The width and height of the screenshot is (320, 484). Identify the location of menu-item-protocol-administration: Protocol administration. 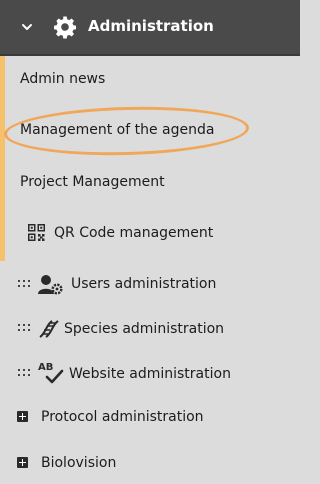
(150, 418).